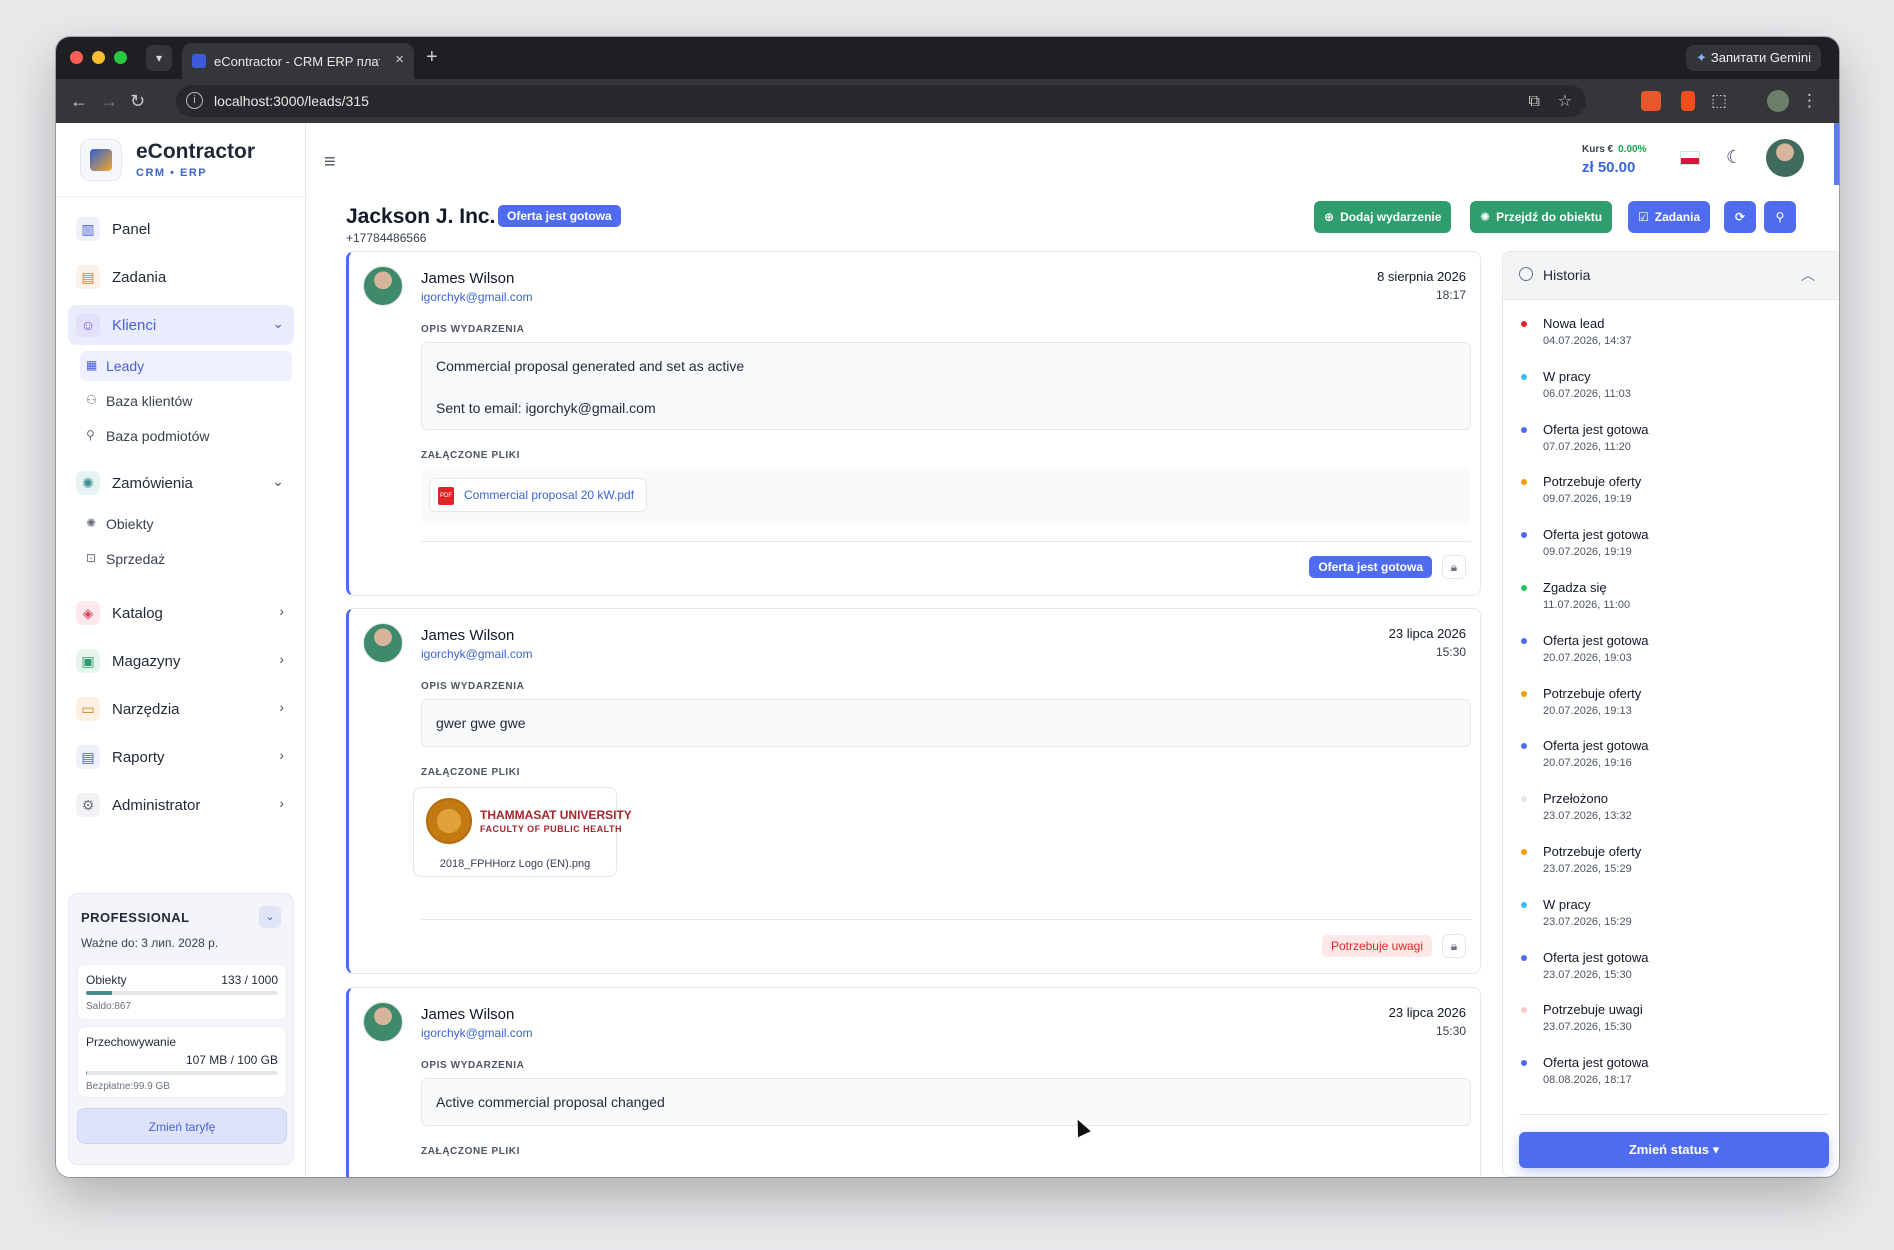 The width and height of the screenshot is (1894, 1250). I want to click on brand: eContractor CRM • ERP, so click(181, 160).